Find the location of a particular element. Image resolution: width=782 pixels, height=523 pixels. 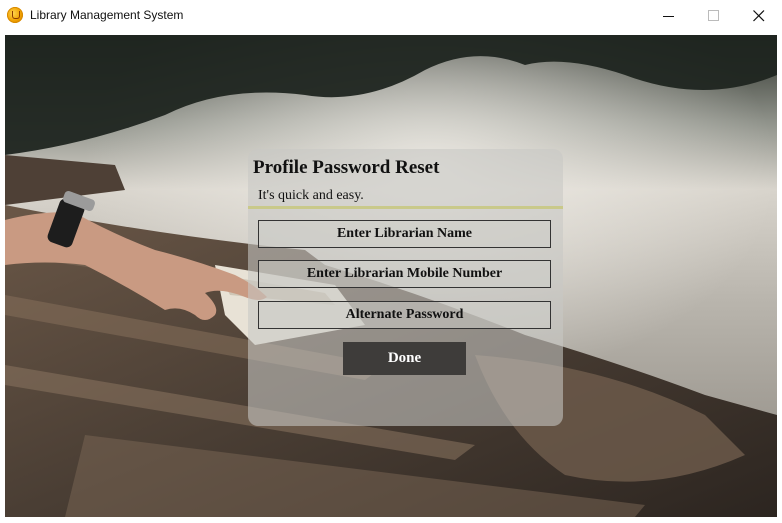

minimize-icon is located at coordinates (668, 16).